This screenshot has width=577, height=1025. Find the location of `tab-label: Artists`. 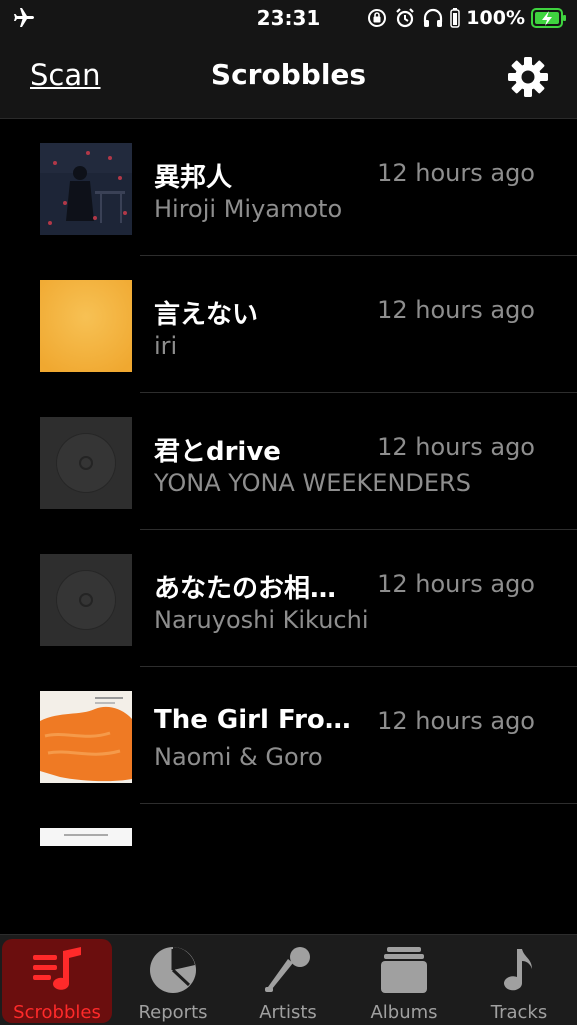

tab-label: Artists is located at coordinates (288, 1012).